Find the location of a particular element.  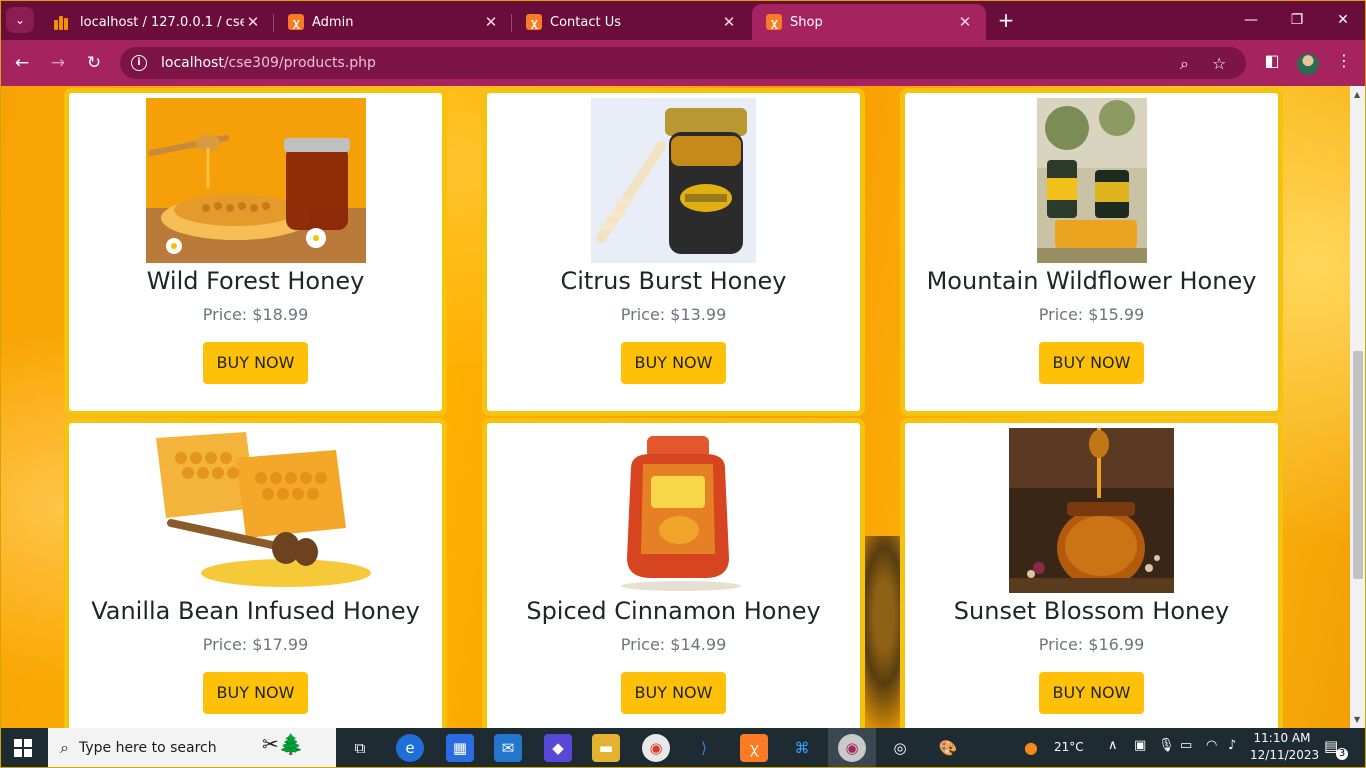

site-info-icon: i is located at coordinates (139, 63).